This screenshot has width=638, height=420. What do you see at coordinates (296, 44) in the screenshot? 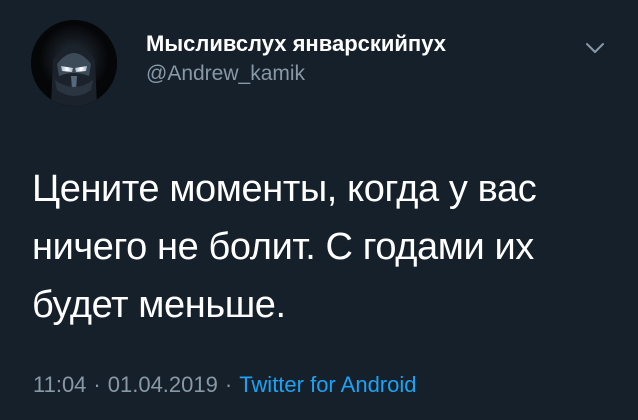
I see `author-display-name: Мысливслух январскийпух` at bounding box center [296, 44].